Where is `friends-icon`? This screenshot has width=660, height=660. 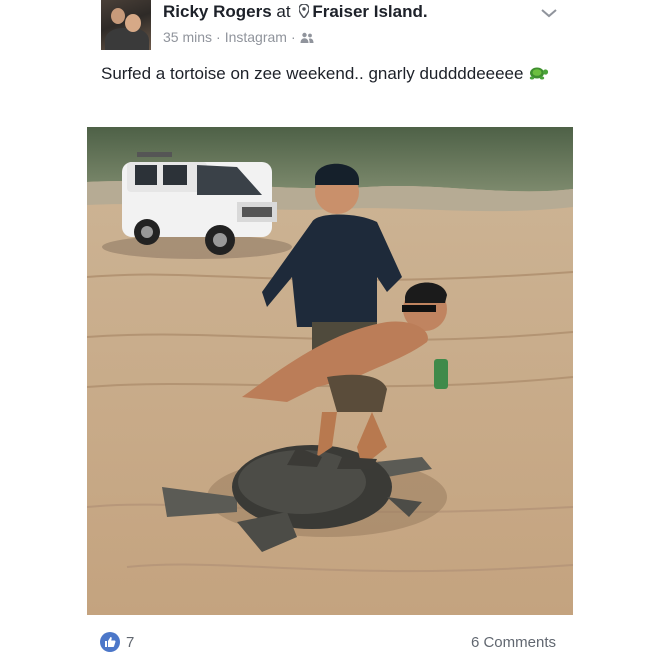 friends-icon is located at coordinates (307, 38).